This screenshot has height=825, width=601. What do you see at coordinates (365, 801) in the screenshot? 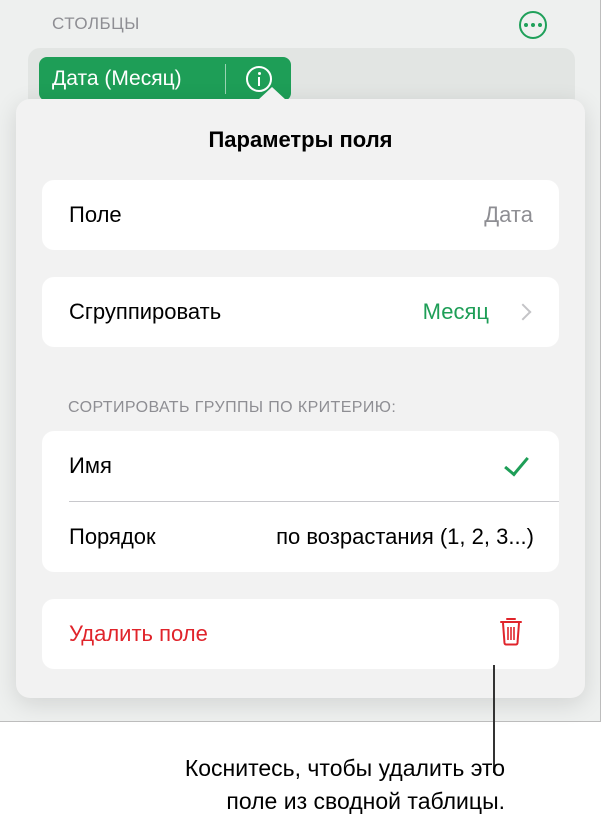
I see `callout-line-2: поле из сводной таблицы.` at bounding box center [365, 801].